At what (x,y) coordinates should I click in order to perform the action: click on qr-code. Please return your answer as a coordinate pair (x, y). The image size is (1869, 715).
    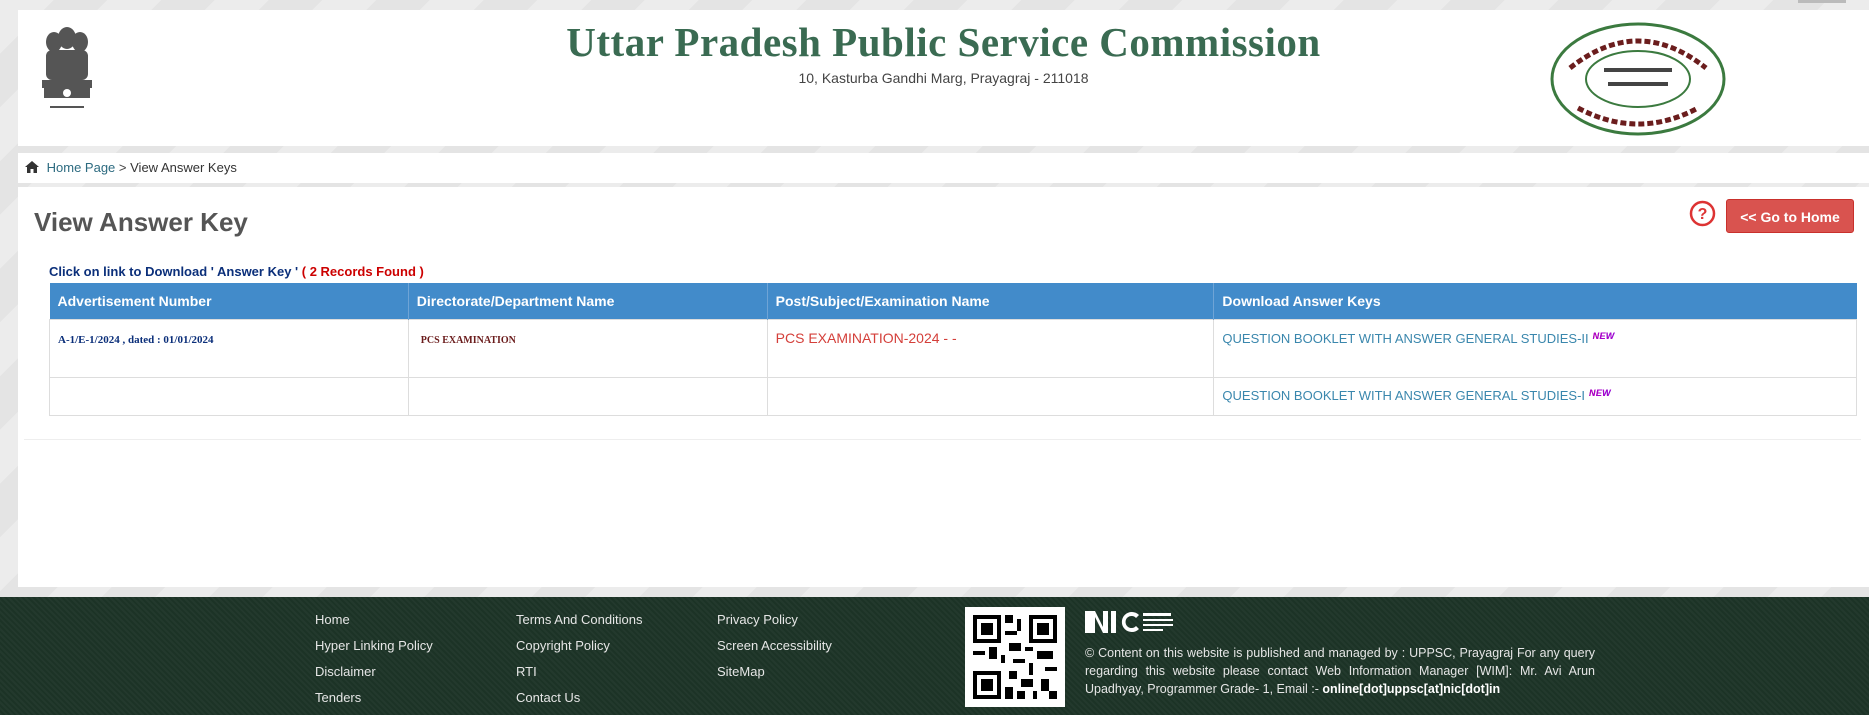
    Looking at the image, I should click on (1015, 657).